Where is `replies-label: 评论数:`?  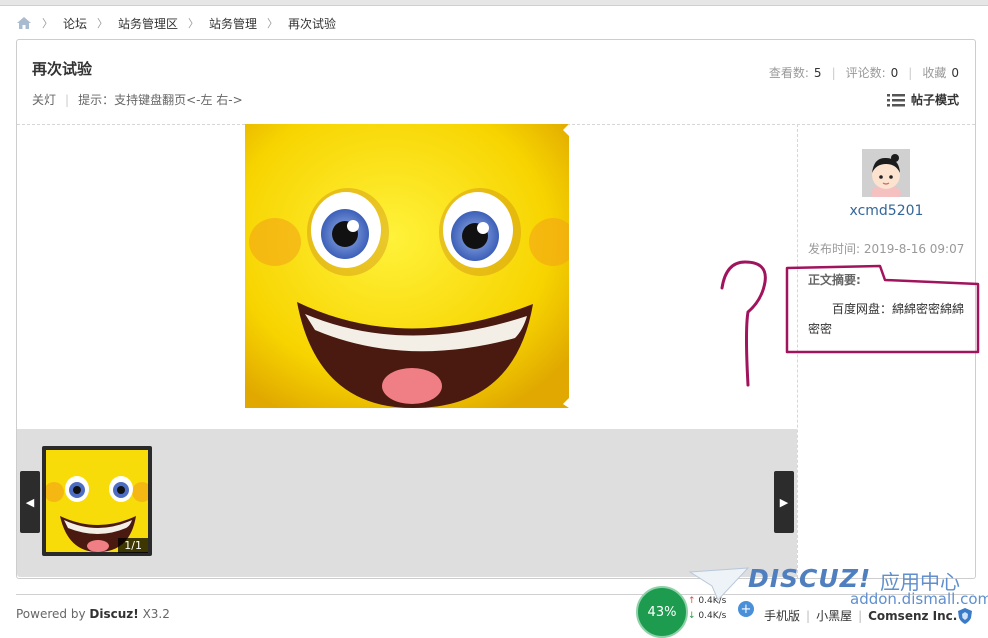
replies-label: 评论数: is located at coordinates (865, 73).